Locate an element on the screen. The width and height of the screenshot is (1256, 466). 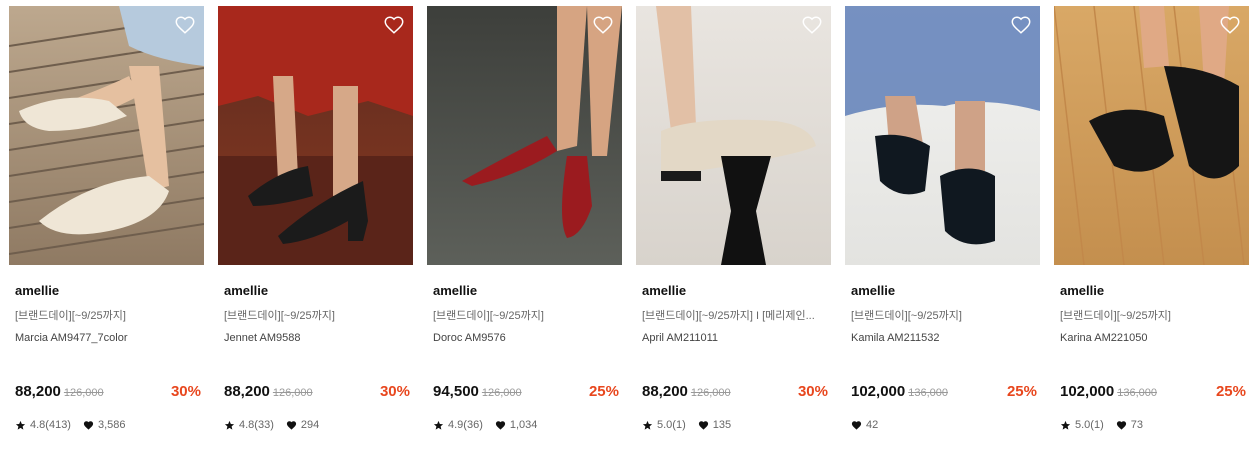
rating: 4.8(33) is located at coordinates (249, 425).